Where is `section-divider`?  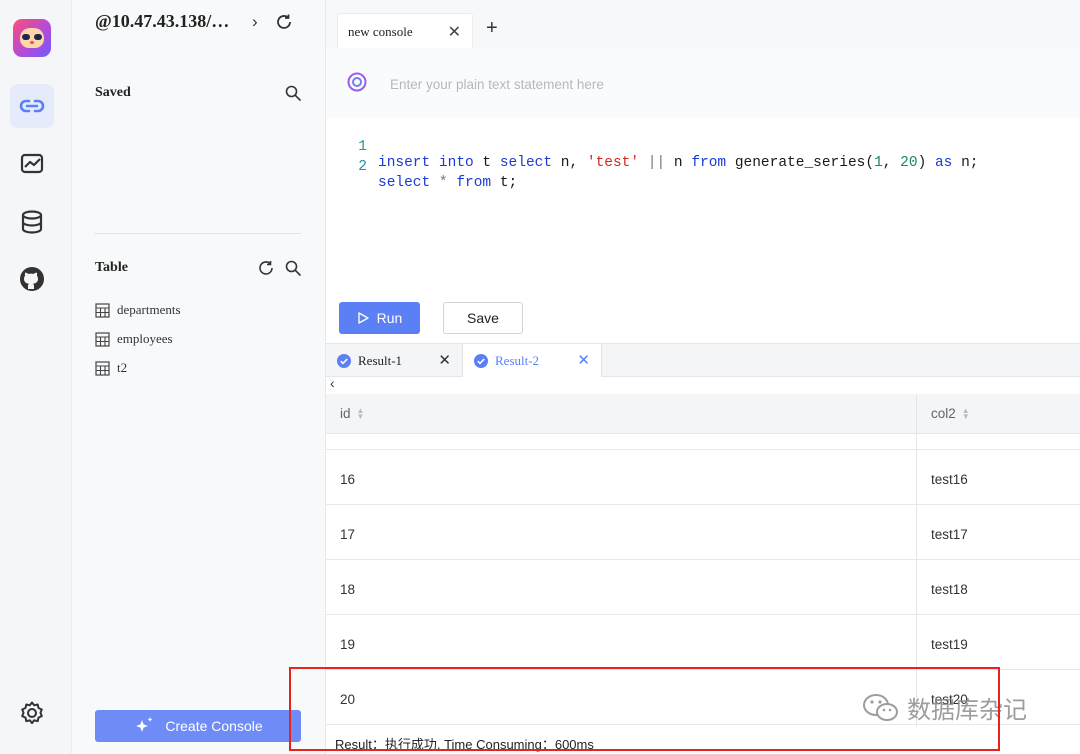
section-divider is located at coordinates (197, 233).